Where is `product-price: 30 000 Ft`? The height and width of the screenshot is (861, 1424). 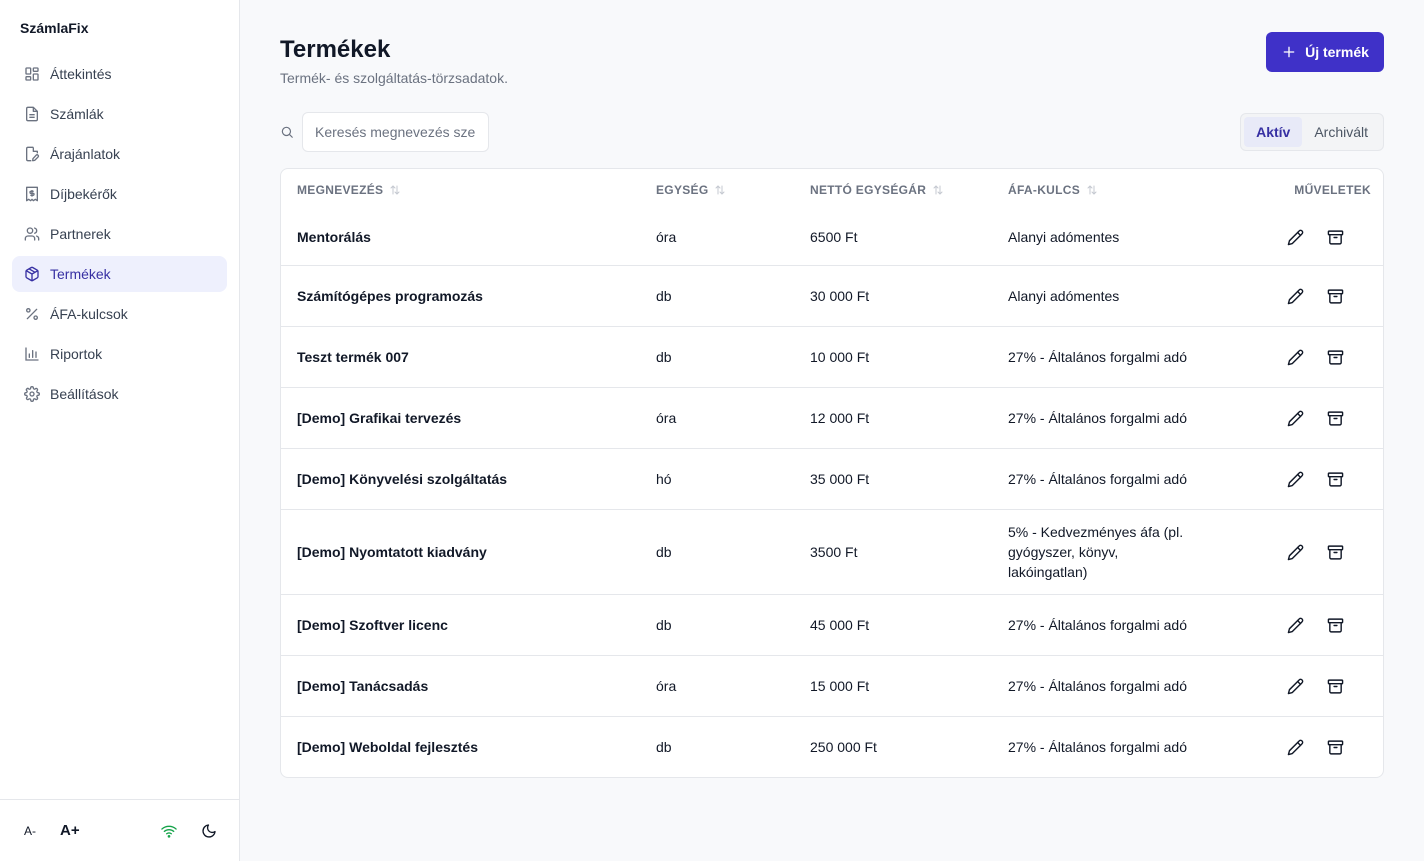 product-price: 30 000 Ft is located at coordinates (840, 296).